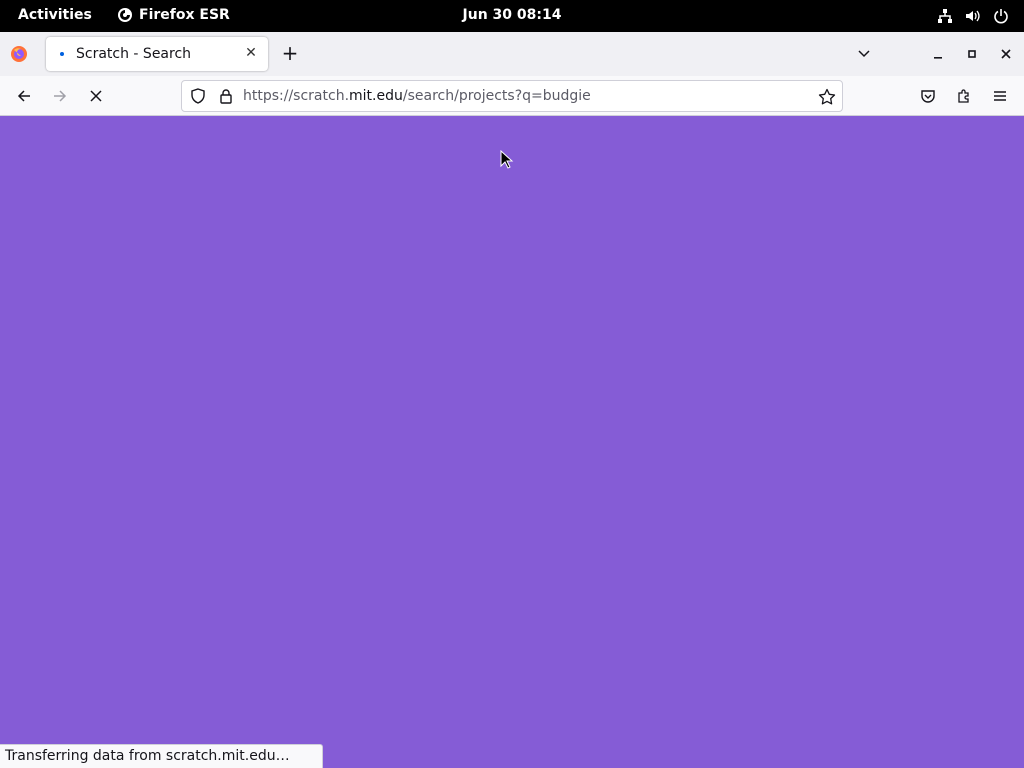 This screenshot has height=768, width=1024. What do you see at coordinates (251, 53) in the screenshot?
I see `close-tab-icon: ✕` at bounding box center [251, 53].